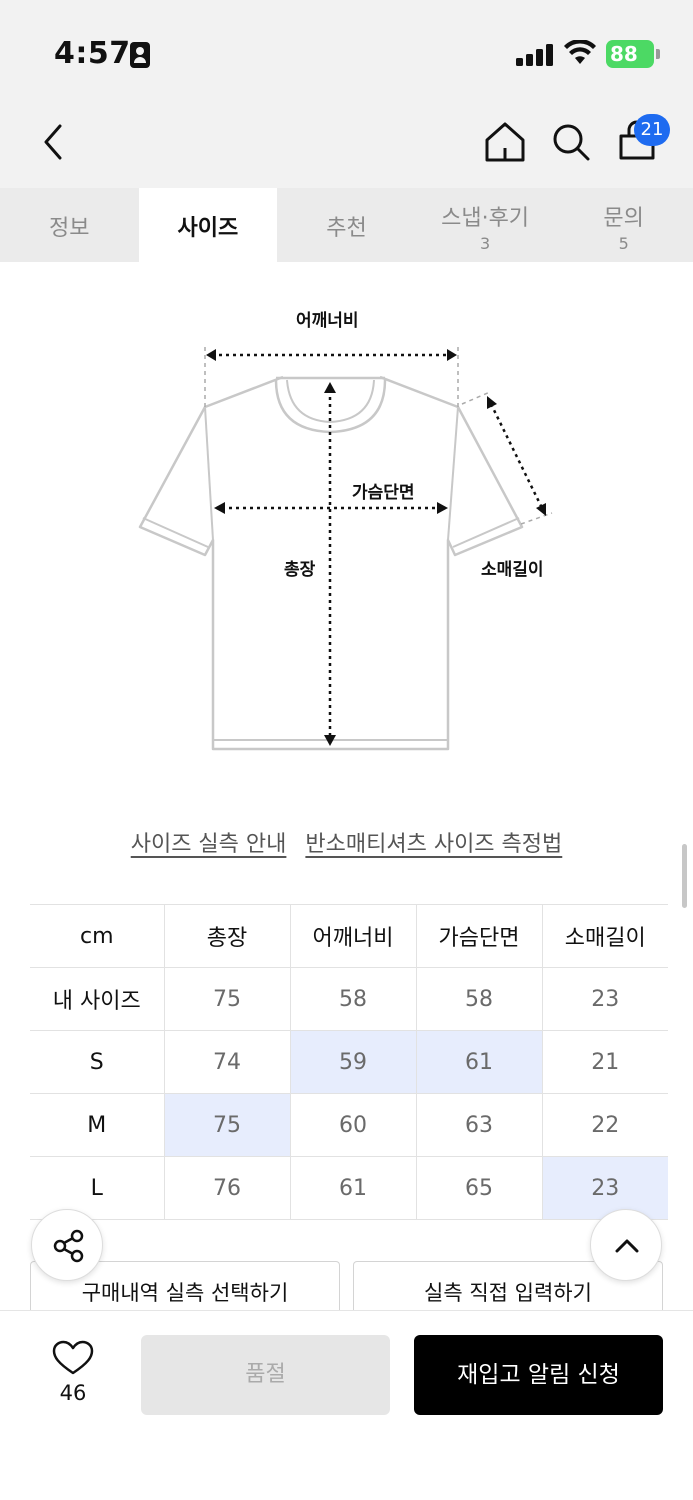  What do you see at coordinates (383, 493) in the screenshot?
I see `chest-label: 가슴단면` at bounding box center [383, 493].